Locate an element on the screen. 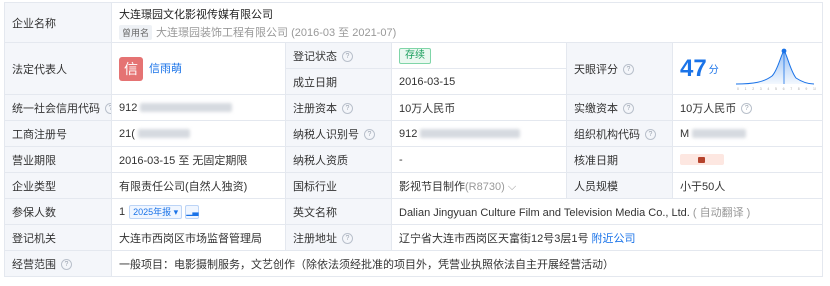 The width and height of the screenshot is (830, 286). approval-date-cell is located at coordinates (747, 159).